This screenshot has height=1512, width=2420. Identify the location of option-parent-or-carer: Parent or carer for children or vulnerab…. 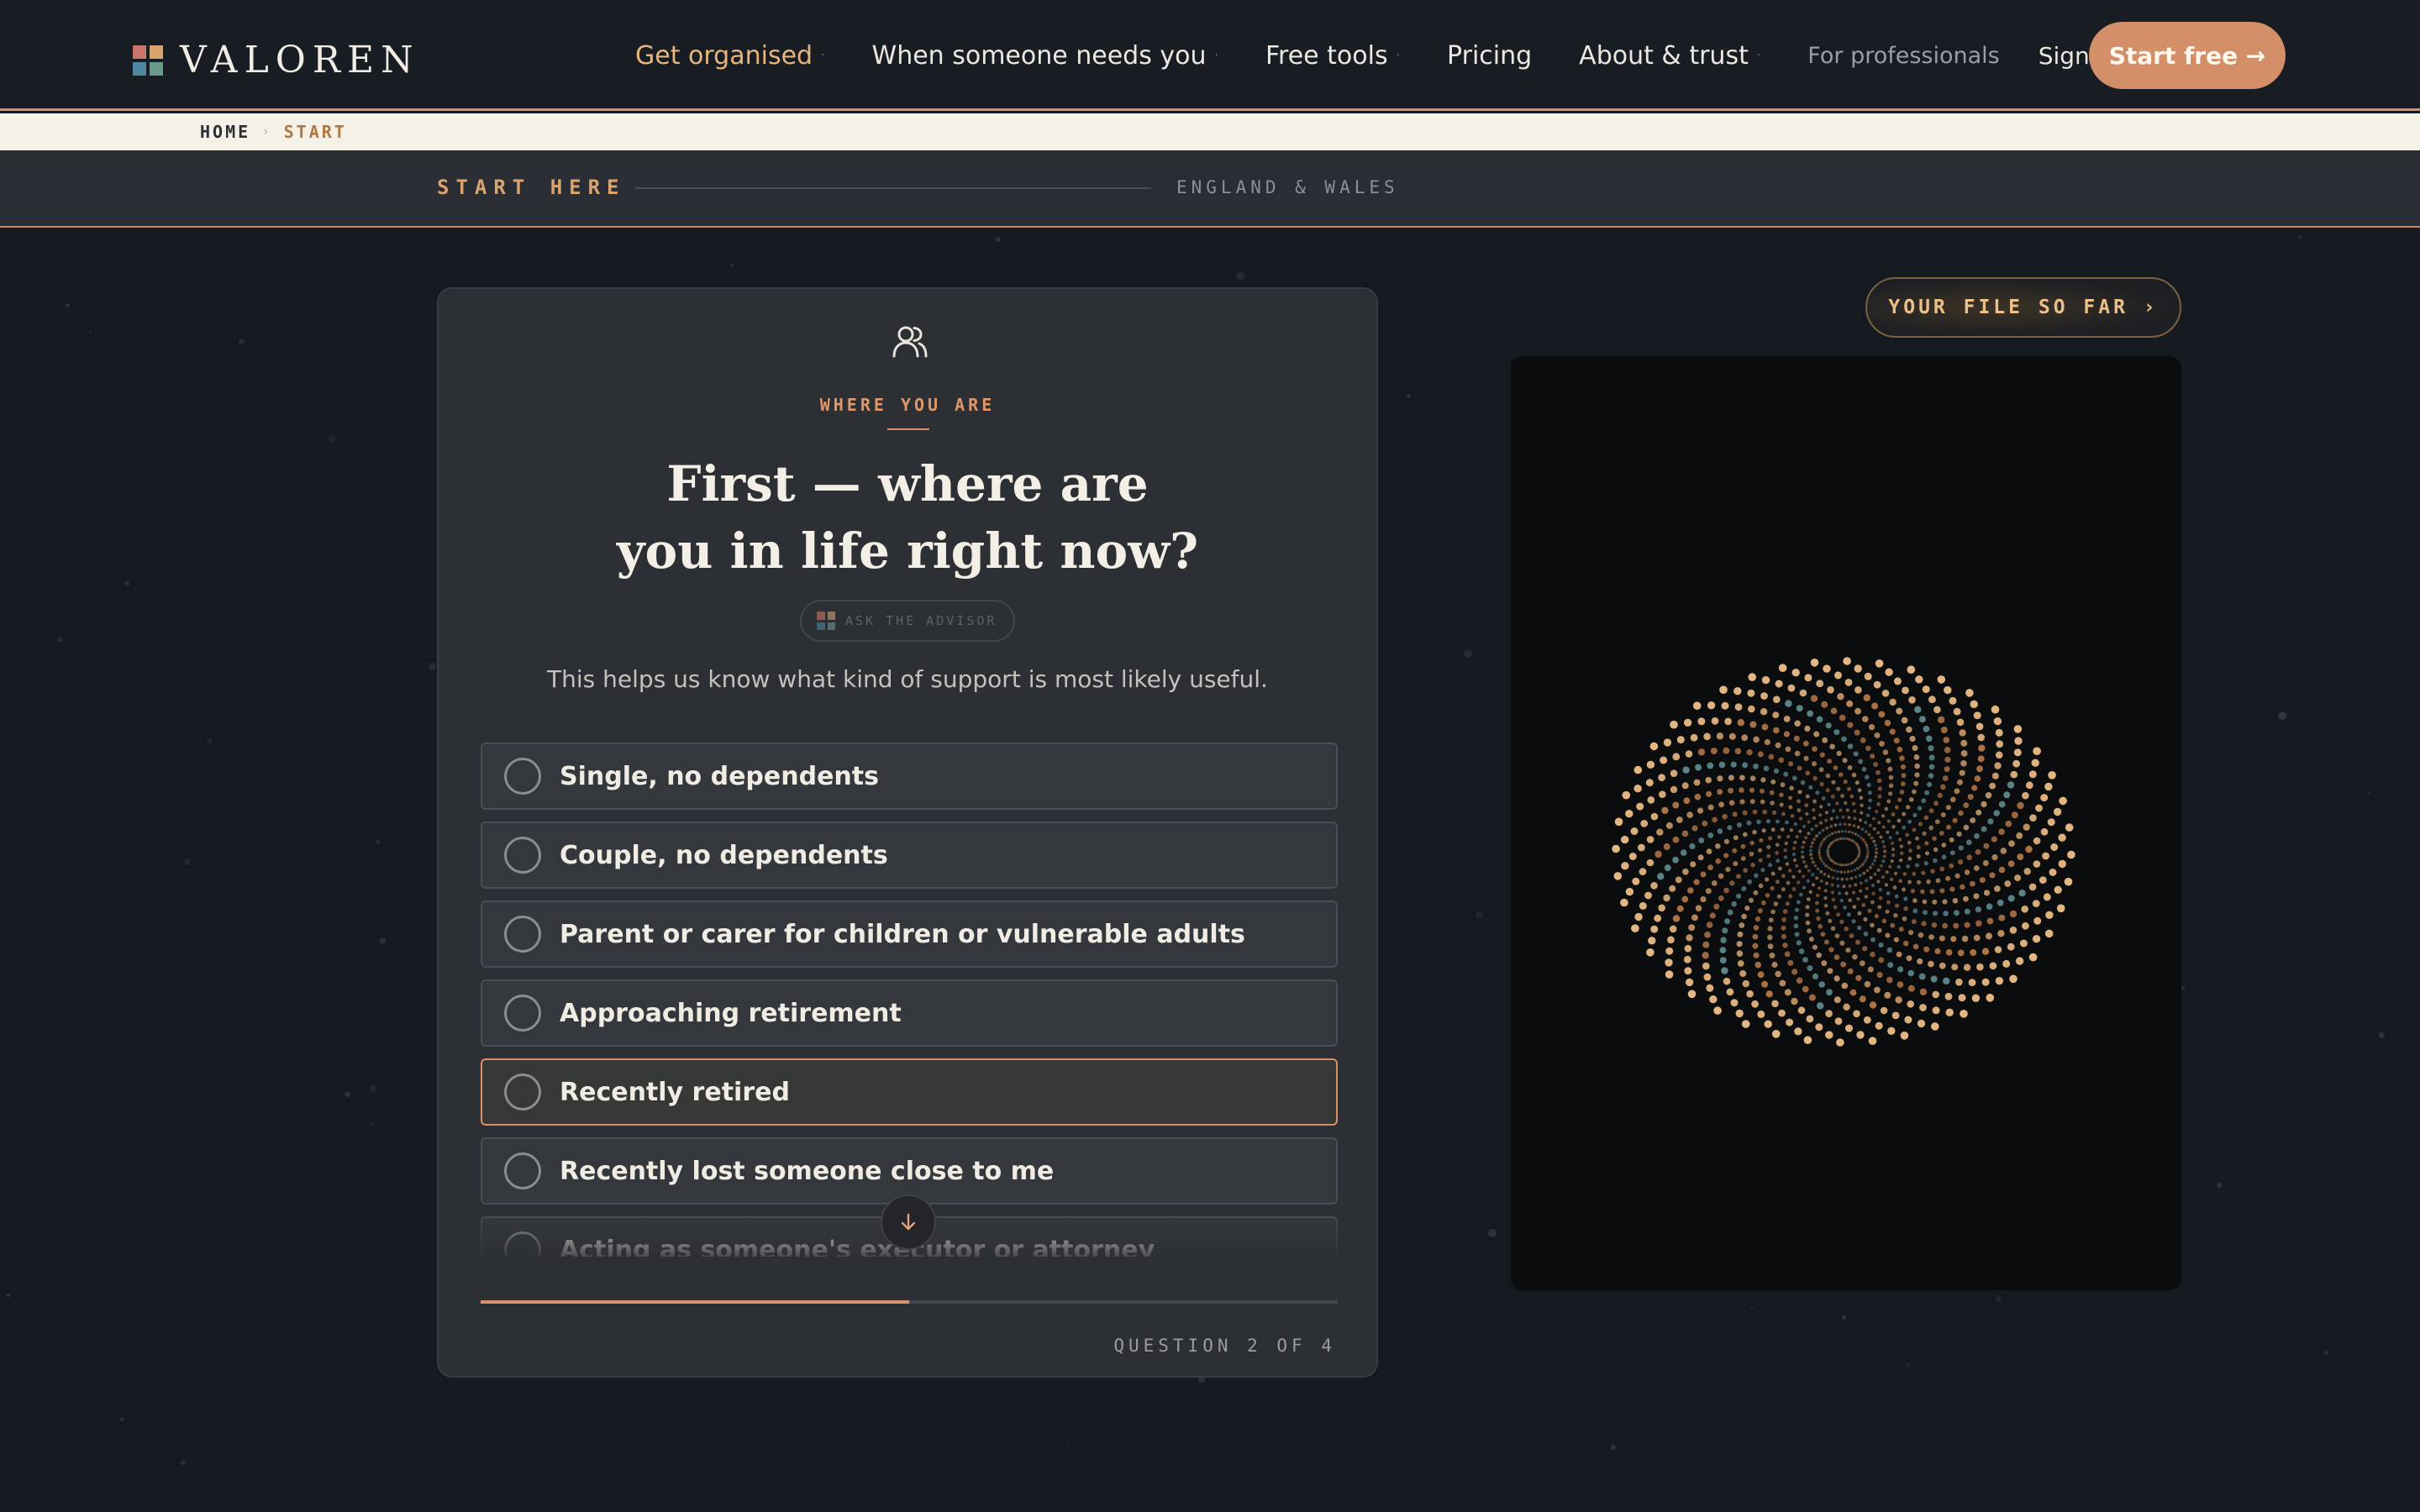
(909, 934).